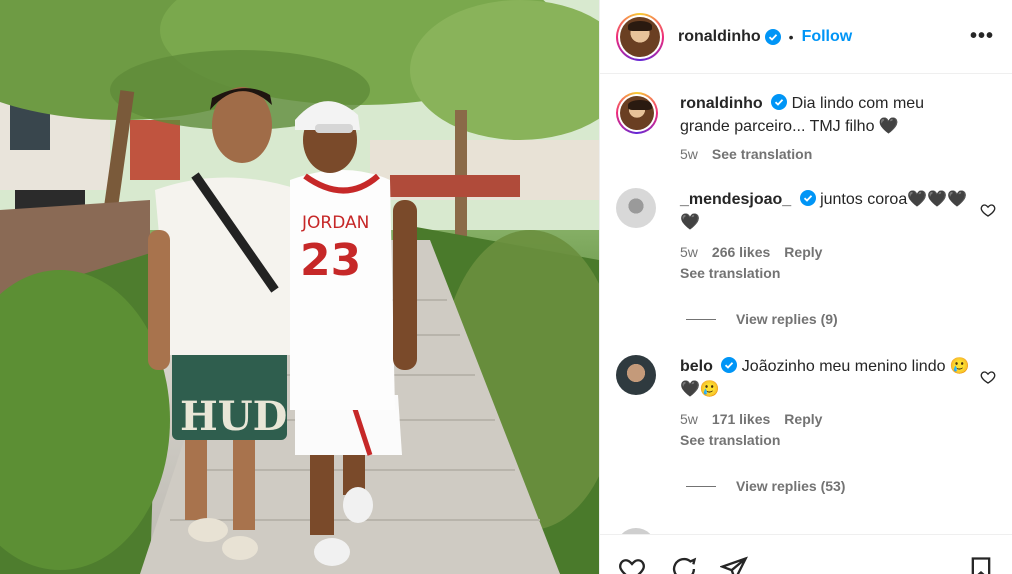  Describe the element at coordinates (981, 564) in the screenshot. I see `save-bookmark-icon` at that location.